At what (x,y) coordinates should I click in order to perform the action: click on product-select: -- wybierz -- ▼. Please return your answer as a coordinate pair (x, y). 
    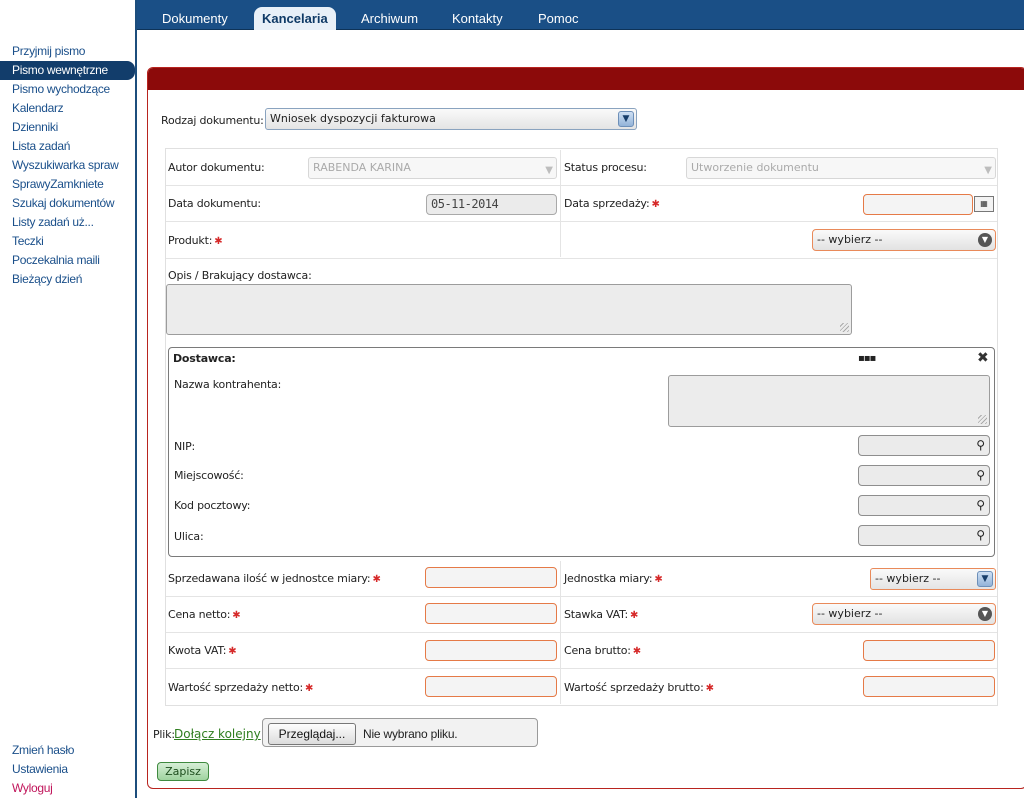
    Looking at the image, I should click on (904, 240).